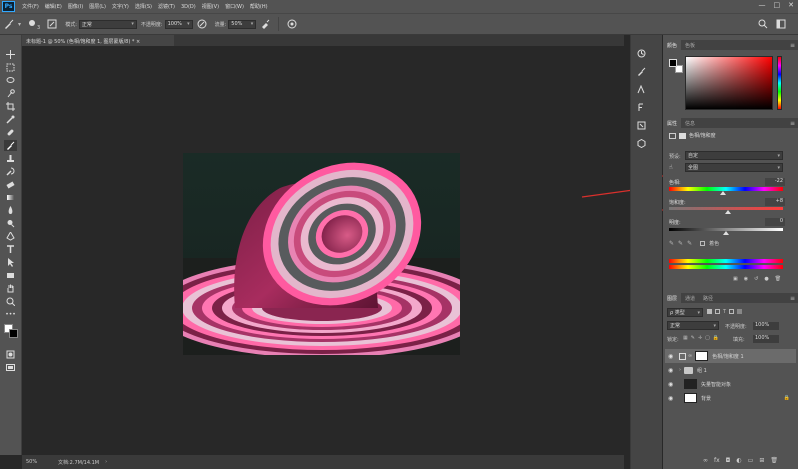 This screenshot has height=469, width=798. Describe the element at coordinates (693, 338) in the screenshot. I see `lock-image-icon: ✎` at that location.